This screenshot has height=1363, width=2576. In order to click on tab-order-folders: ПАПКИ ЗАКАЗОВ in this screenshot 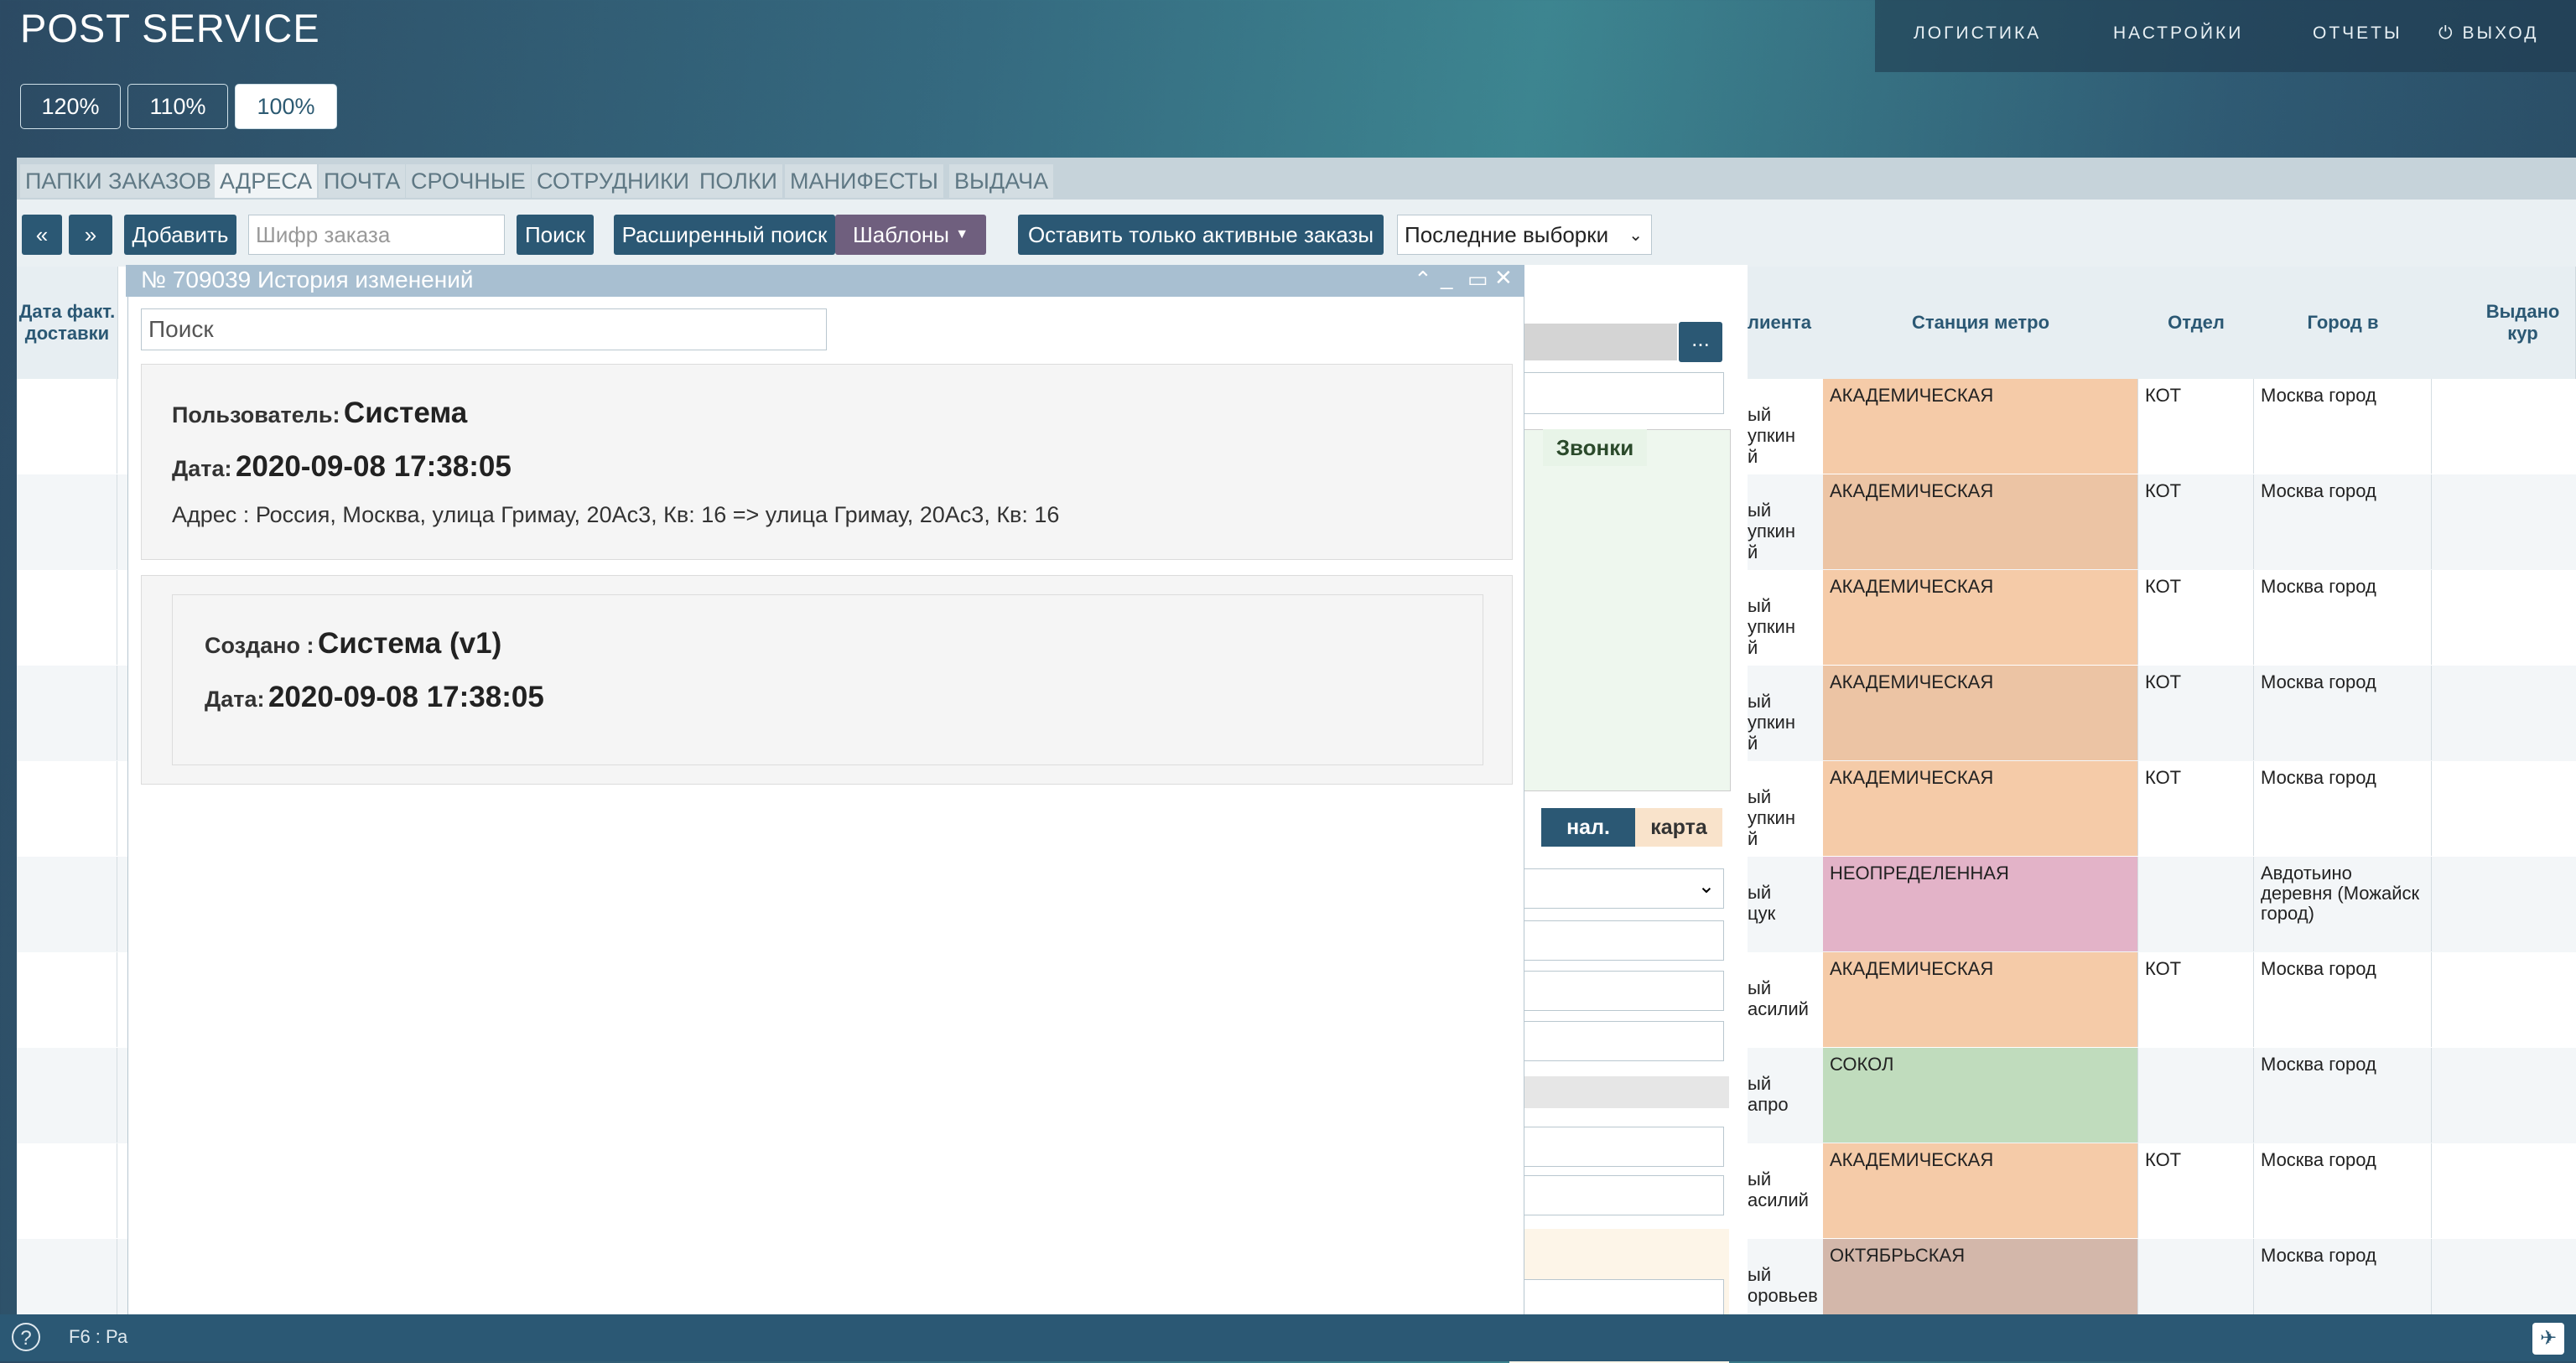, I will do `click(118, 181)`.